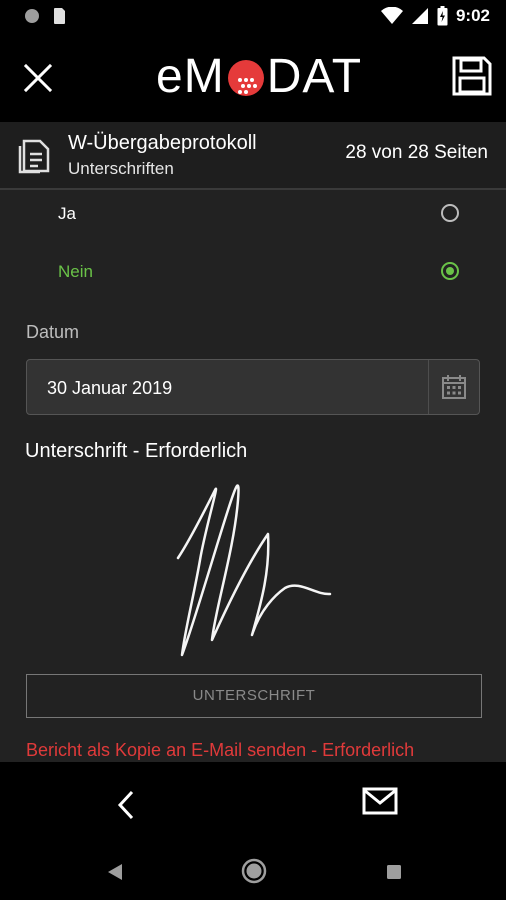 This screenshot has width=506, height=900. Describe the element at coordinates (245, 78) in the screenshot. I see `logo-dot-icon` at that location.